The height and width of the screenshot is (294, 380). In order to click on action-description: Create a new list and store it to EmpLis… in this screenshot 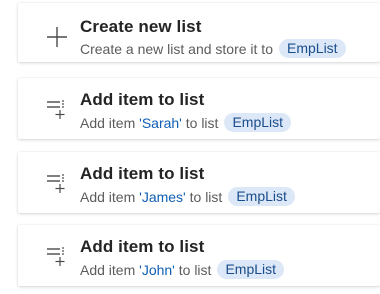, I will do `click(213, 48)`.